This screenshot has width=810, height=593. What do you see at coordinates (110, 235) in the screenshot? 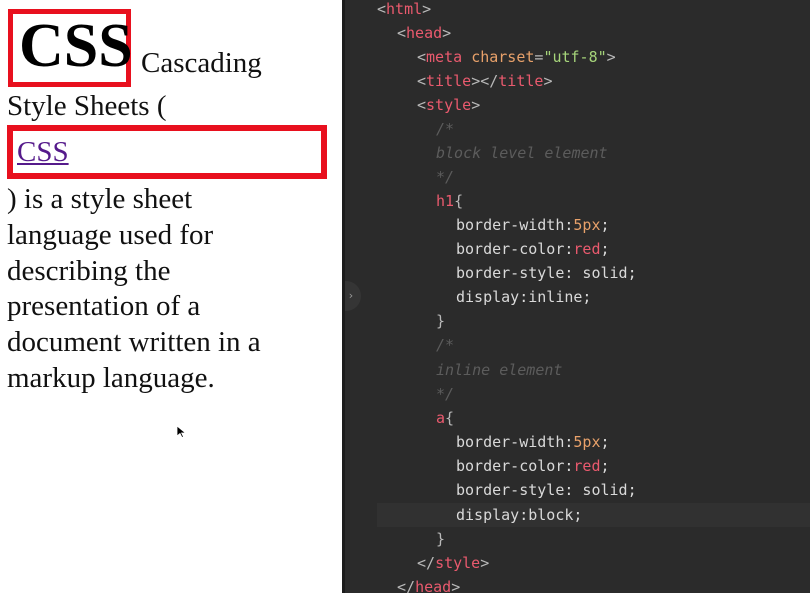
I see `preview-text-line: language used for` at bounding box center [110, 235].